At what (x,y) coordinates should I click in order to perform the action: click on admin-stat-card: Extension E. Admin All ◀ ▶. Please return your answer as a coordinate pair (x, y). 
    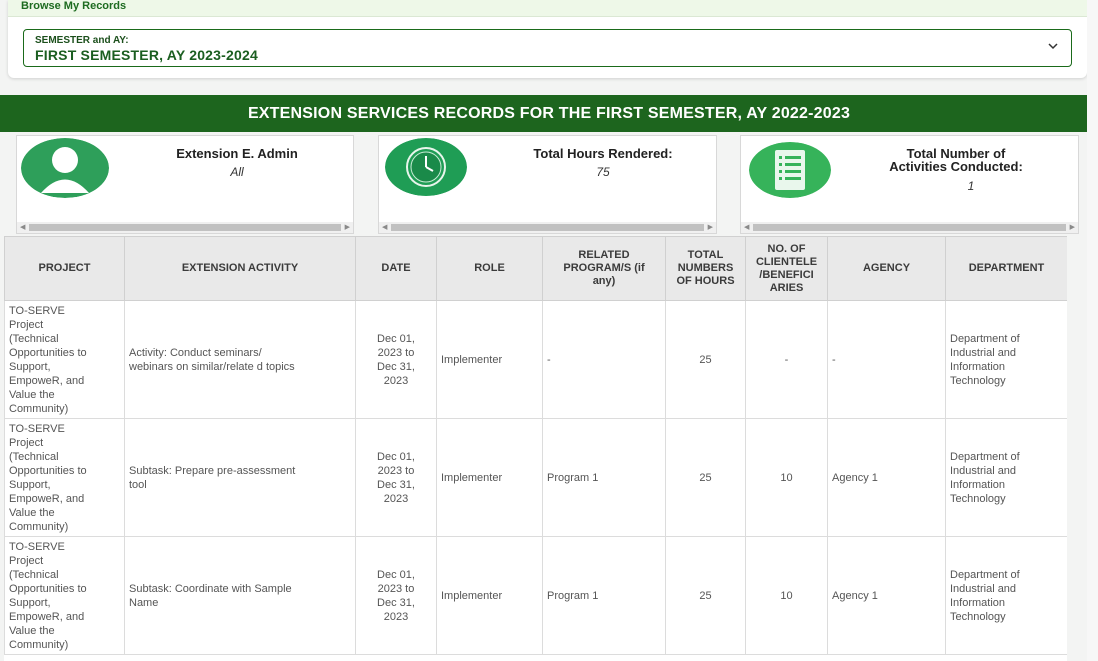
    Looking at the image, I should click on (185, 184).